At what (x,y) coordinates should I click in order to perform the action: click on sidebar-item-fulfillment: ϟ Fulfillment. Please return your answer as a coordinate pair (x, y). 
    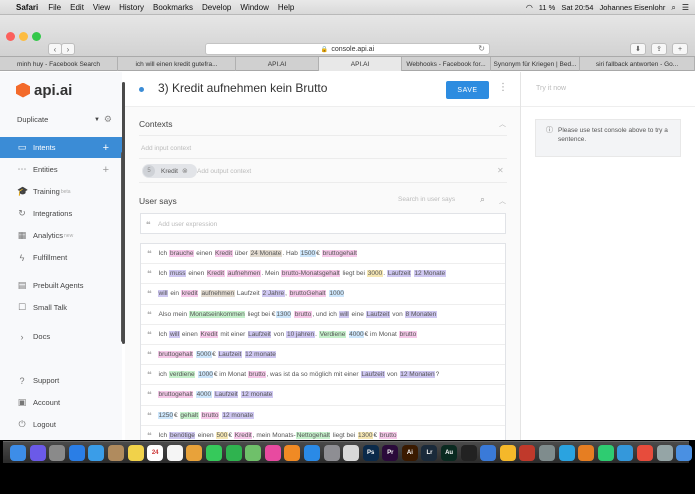
    Looking at the image, I should click on (62, 257).